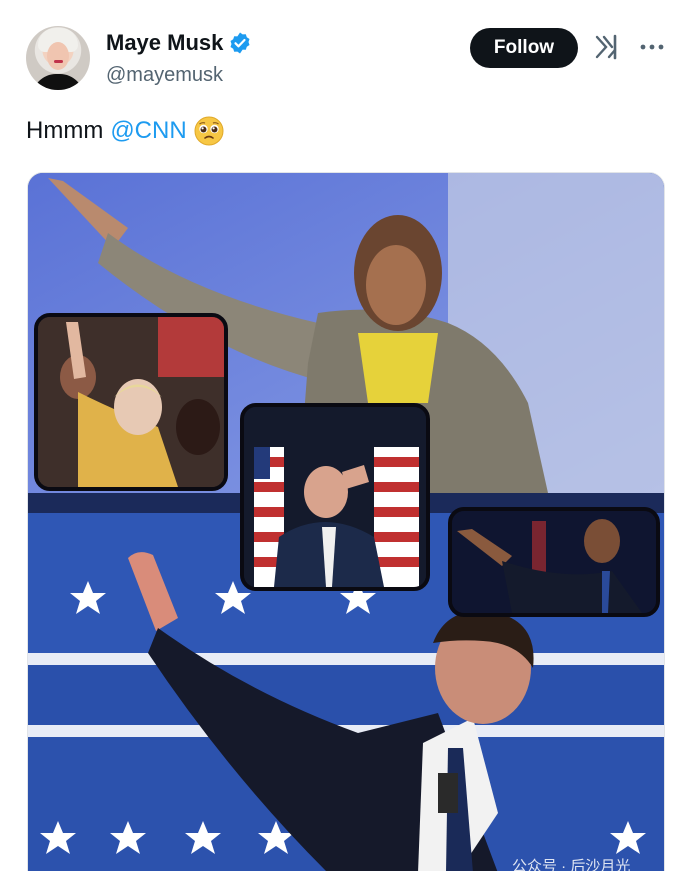  Describe the element at coordinates (58, 82) in the screenshot. I see `avatar-shirt` at that location.